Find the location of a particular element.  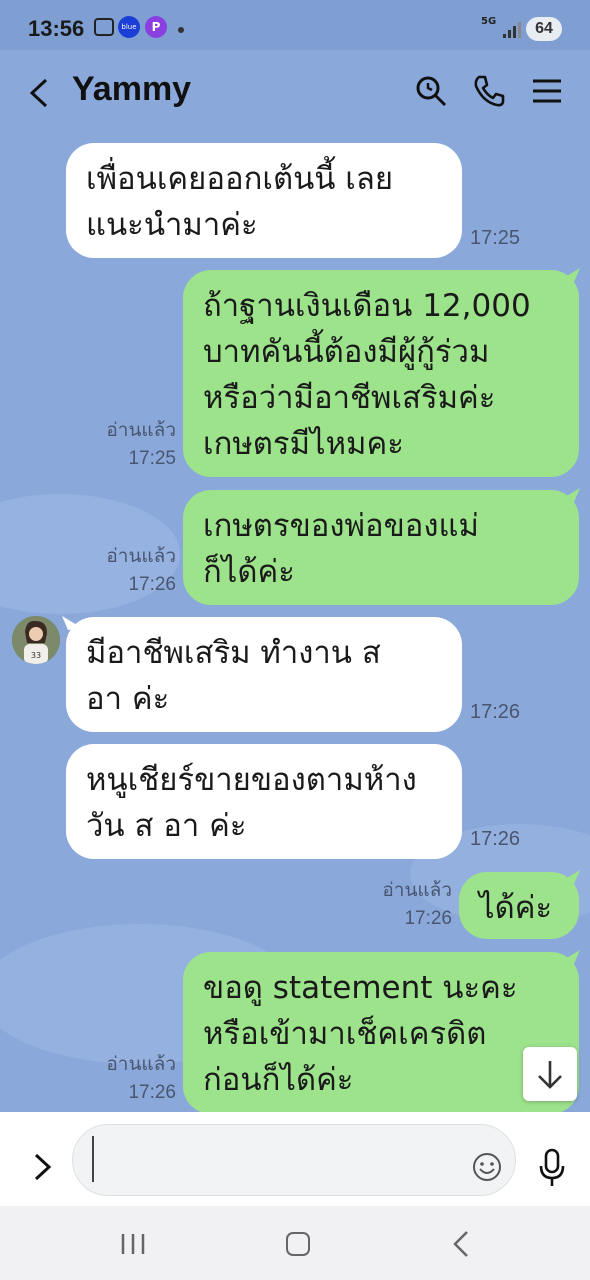

message-meta: อ่านแล้ว 17:25 is located at coordinates (133, 445).